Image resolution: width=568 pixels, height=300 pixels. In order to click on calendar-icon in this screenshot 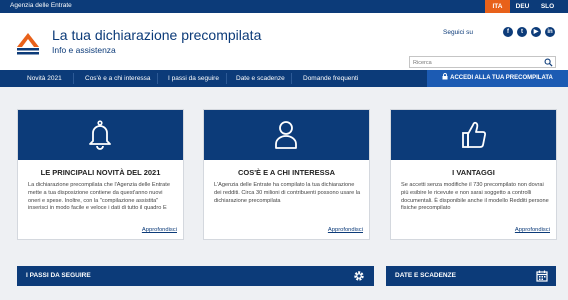, I will do `click(542, 276)`.